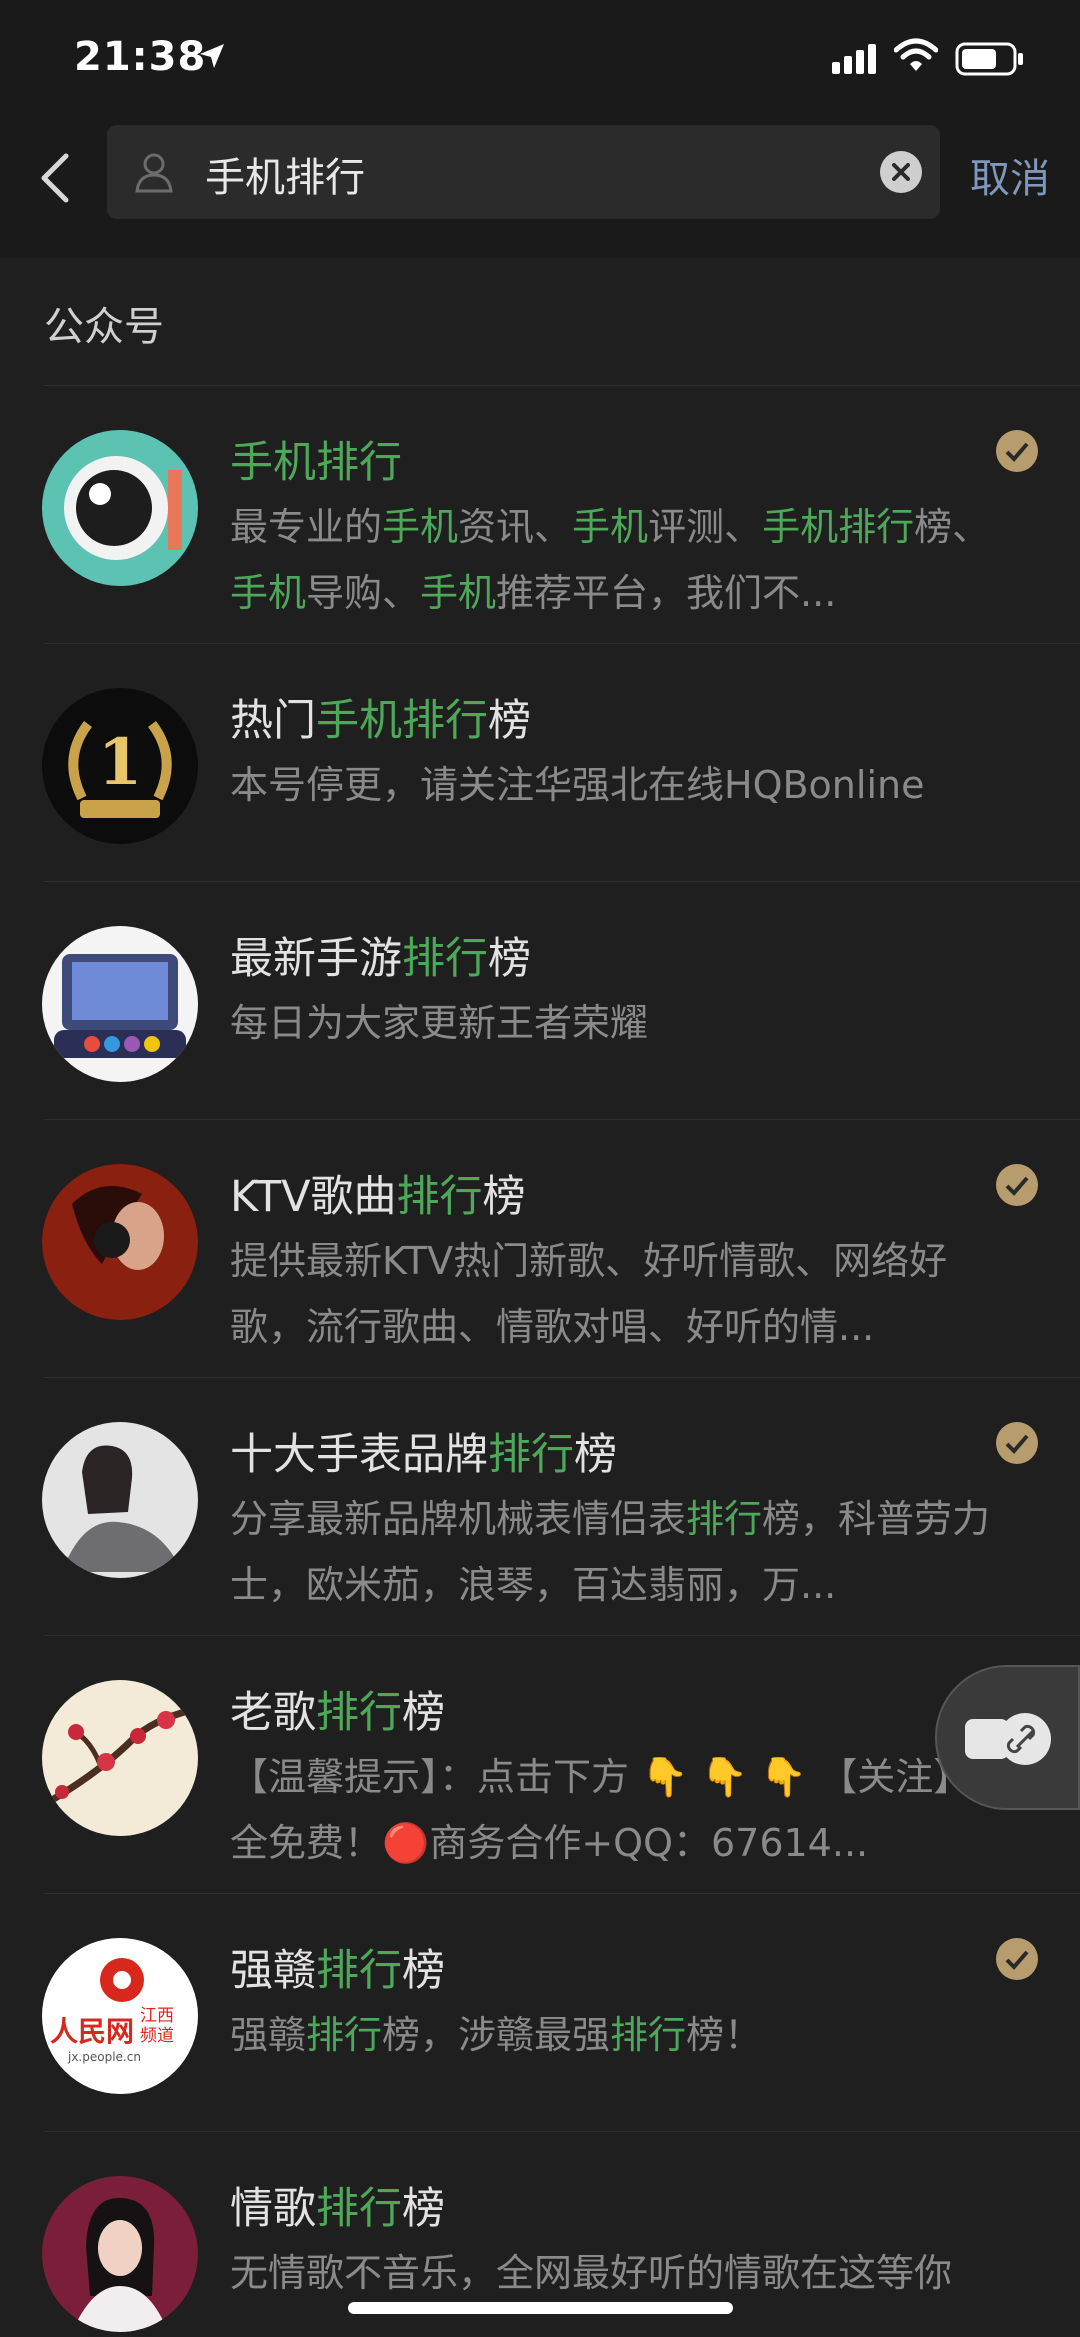 The width and height of the screenshot is (1080, 2337). I want to click on floating-link-button, so click(1007, 1737).